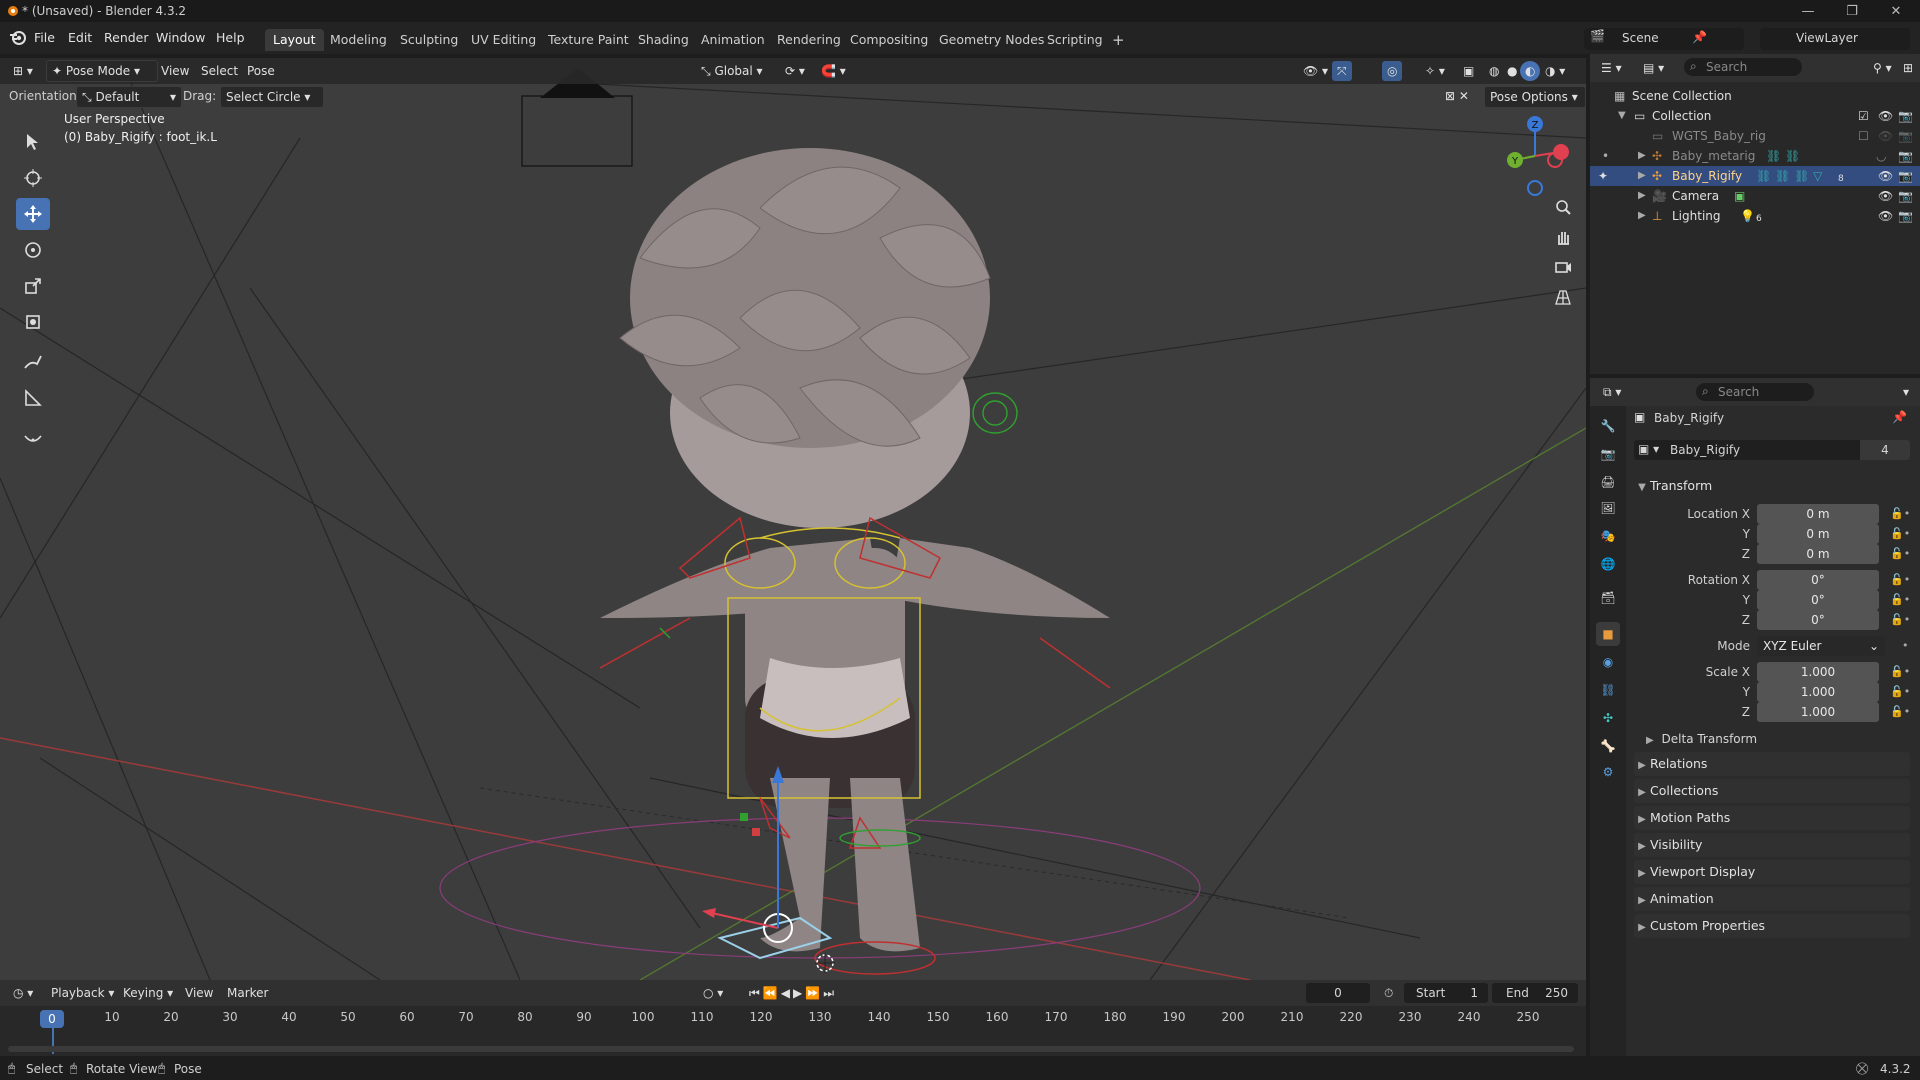 The height and width of the screenshot is (1080, 1920). Describe the element at coordinates (1608, 482) in the screenshot. I see `output-tab-icon: 🖨` at that location.